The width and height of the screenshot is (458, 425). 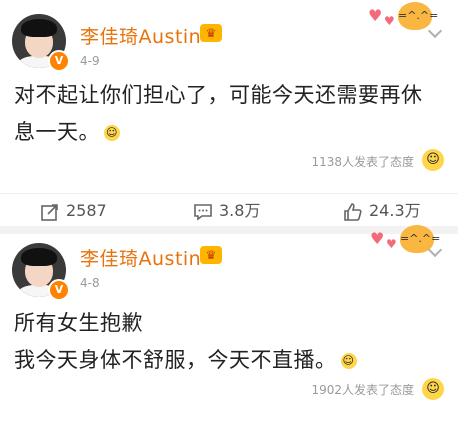 What do you see at coordinates (362, 161) in the screenshot?
I see `reaction-count: 1138人发表了态度` at bounding box center [362, 161].